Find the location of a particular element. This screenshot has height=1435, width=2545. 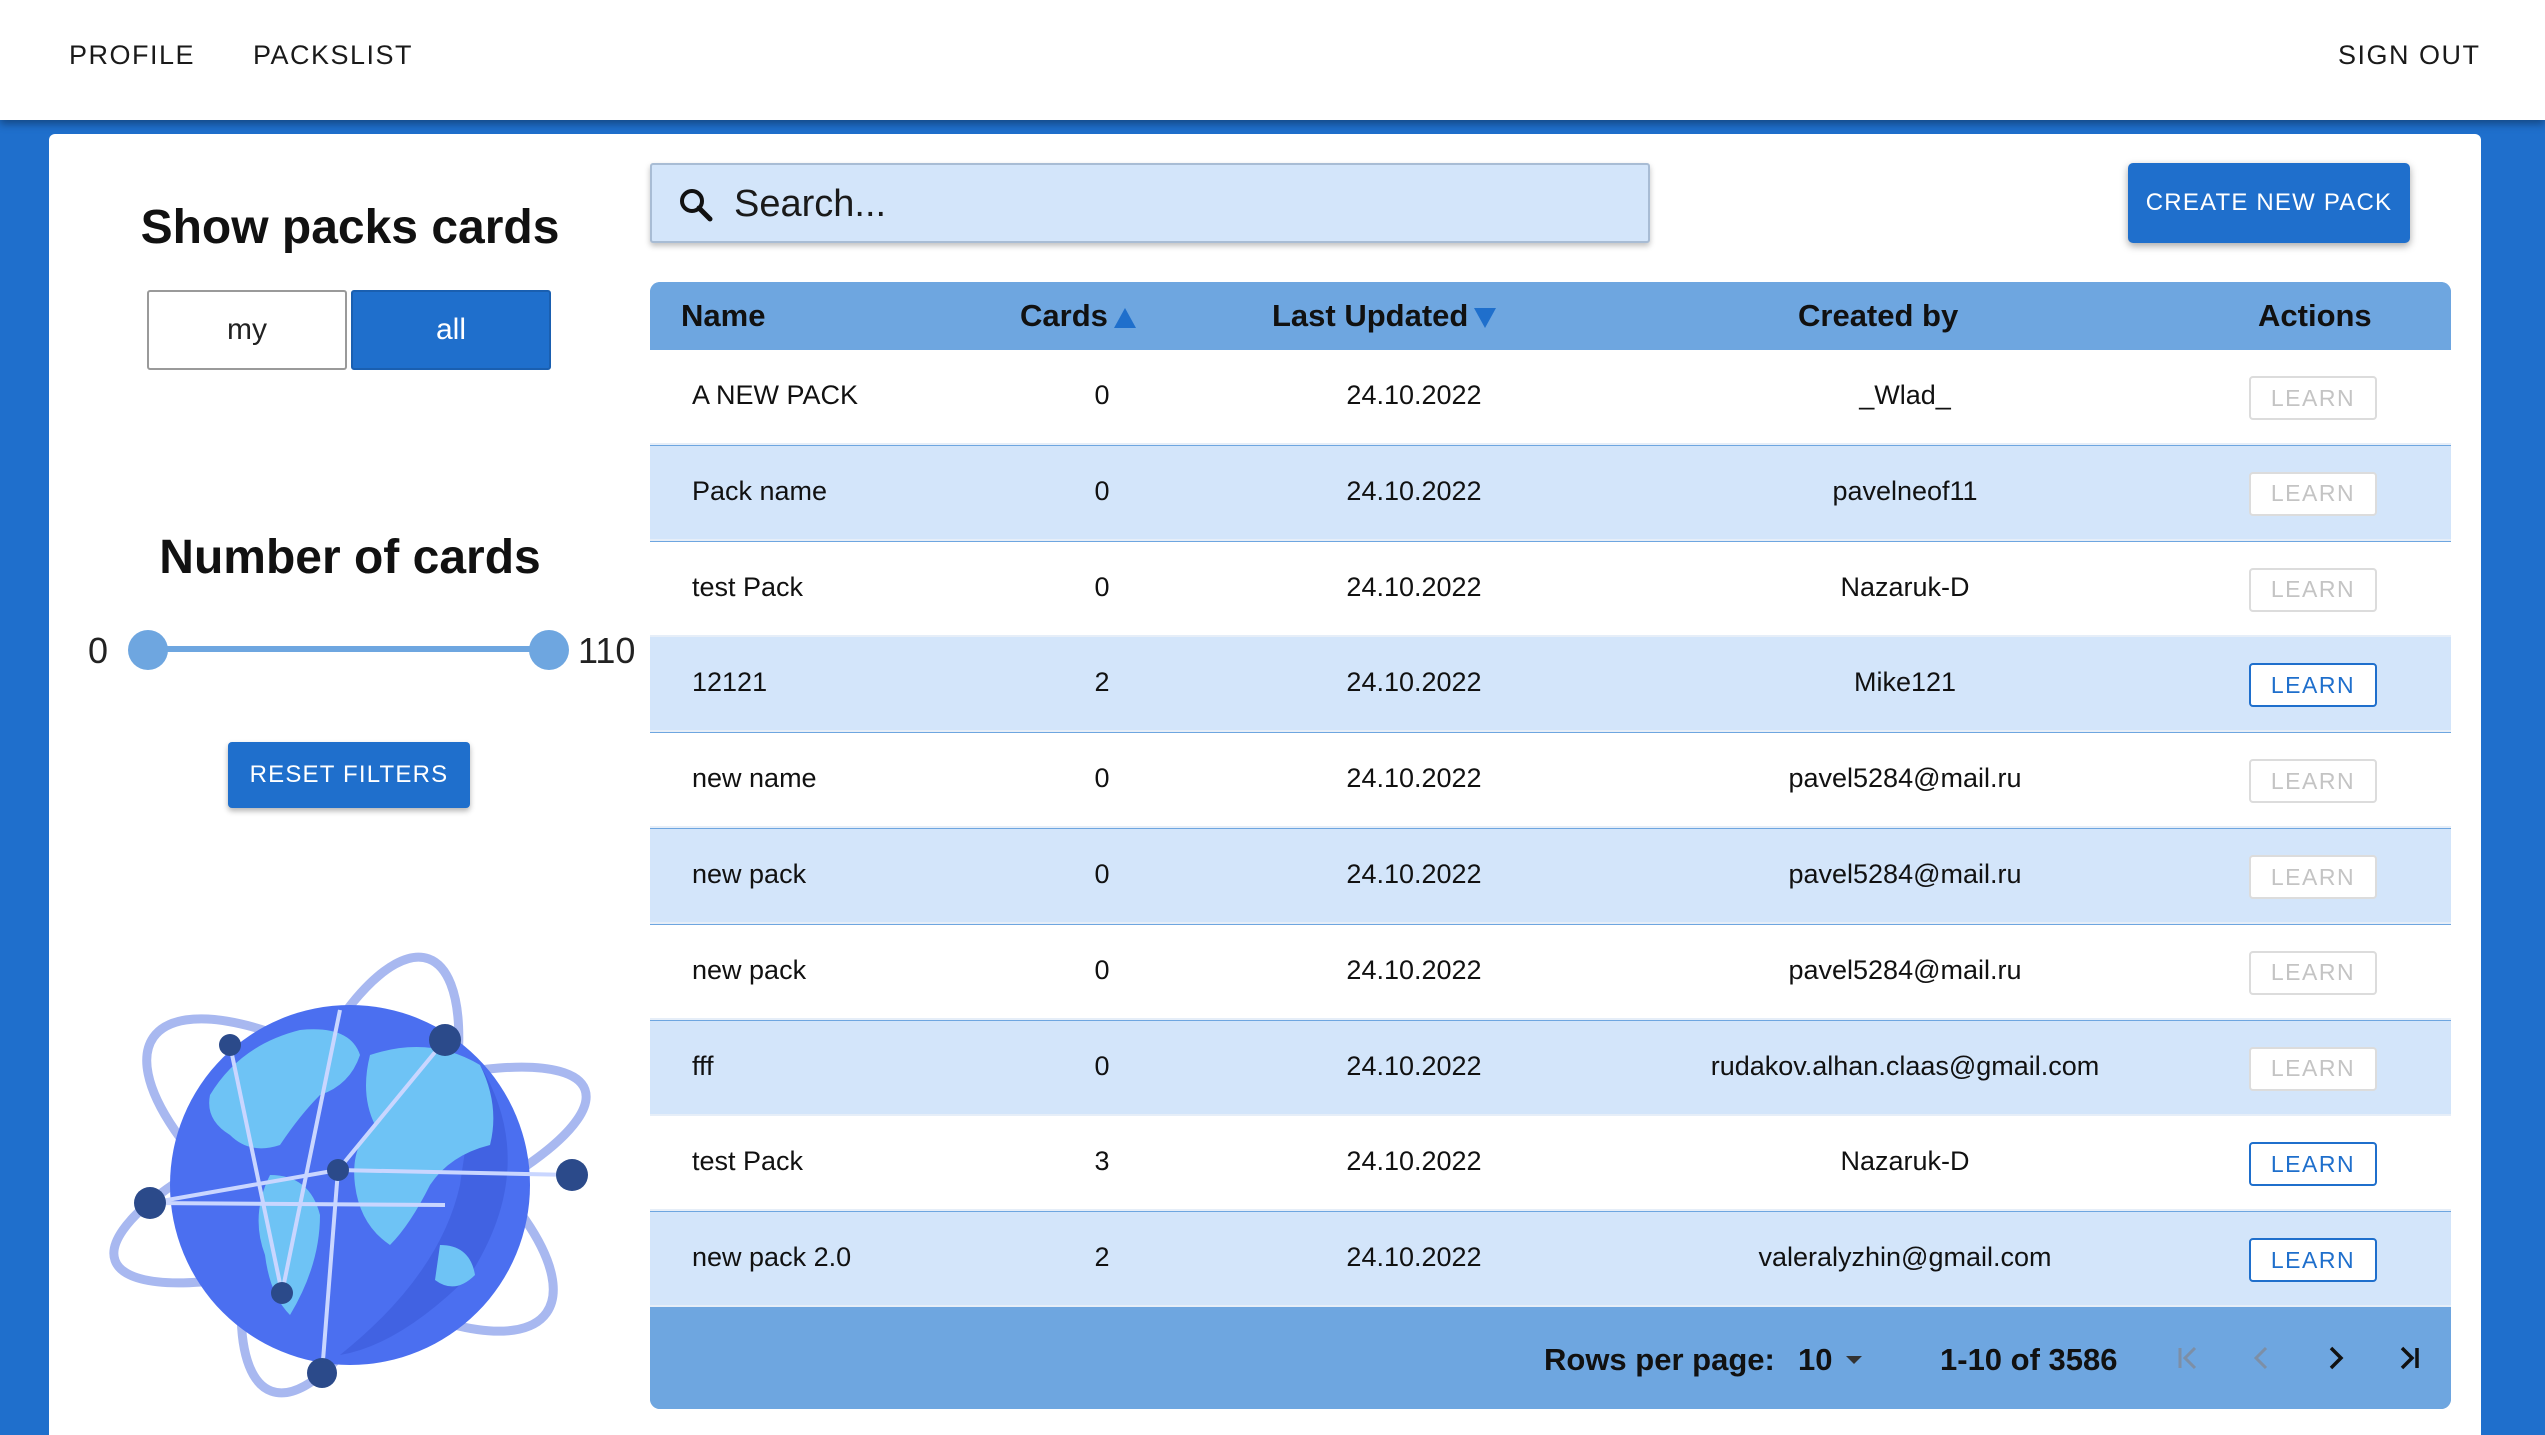

search-icon is located at coordinates (696, 205).